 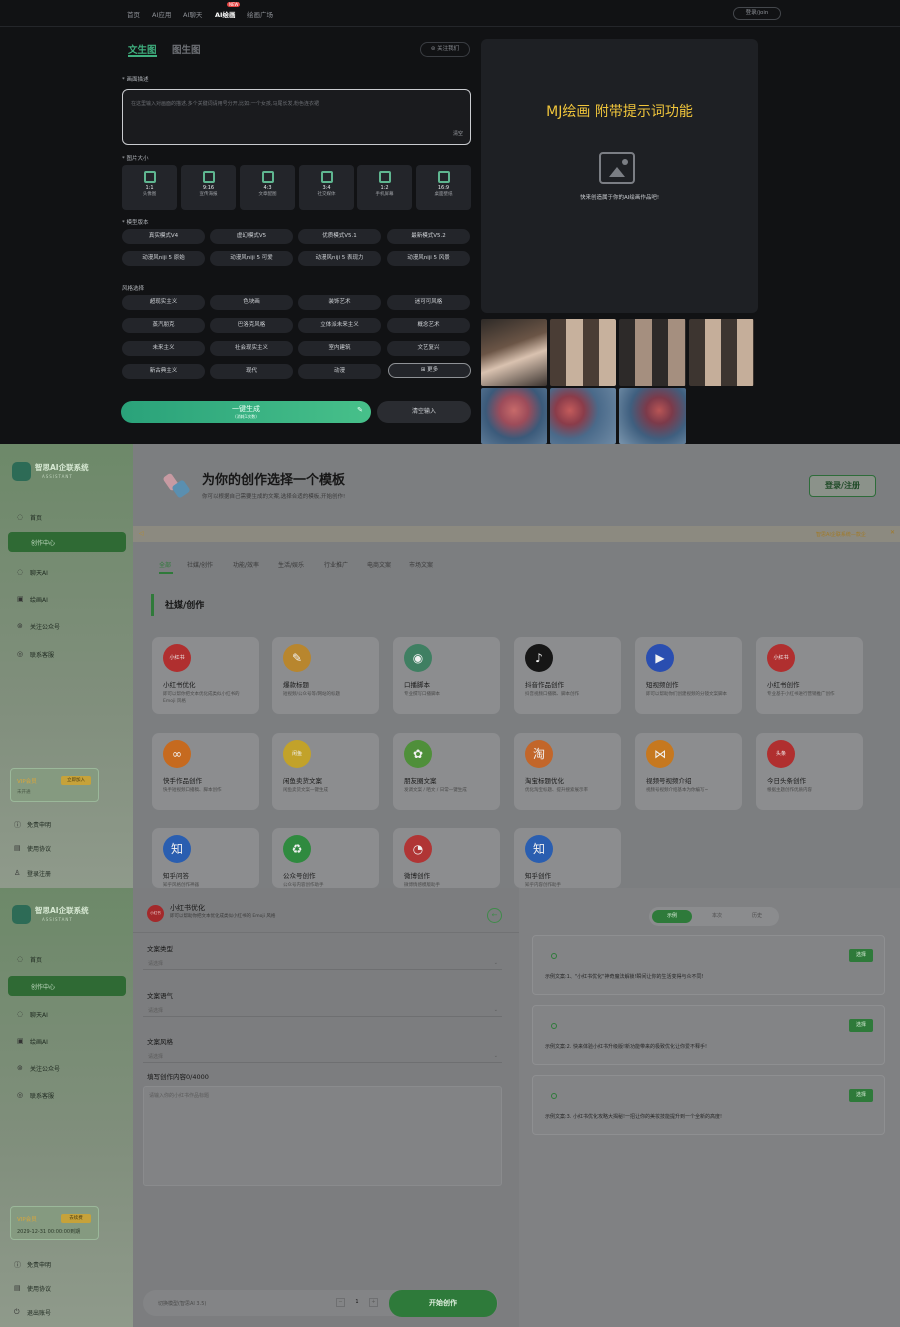 What do you see at coordinates (251, 325) in the screenshot?
I see `style-option: 巴洛克风格` at bounding box center [251, 325].